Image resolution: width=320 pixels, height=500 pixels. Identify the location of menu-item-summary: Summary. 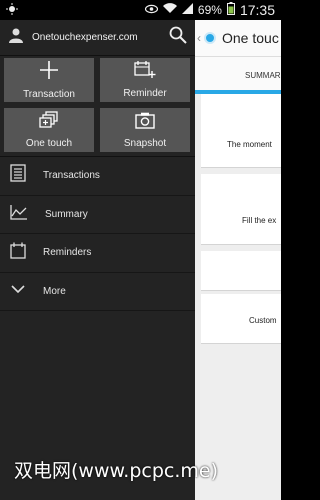
(97, 215).